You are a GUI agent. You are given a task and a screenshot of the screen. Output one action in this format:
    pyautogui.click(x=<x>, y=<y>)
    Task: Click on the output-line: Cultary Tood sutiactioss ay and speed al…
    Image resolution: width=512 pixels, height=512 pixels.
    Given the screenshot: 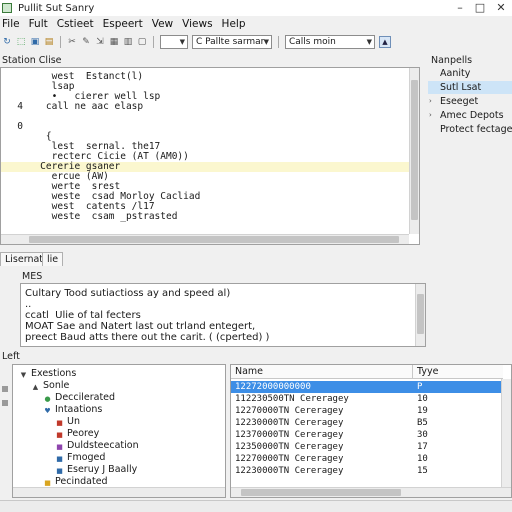 What is the action you would take?
    pyautogui.click(x=128, y=293)
    